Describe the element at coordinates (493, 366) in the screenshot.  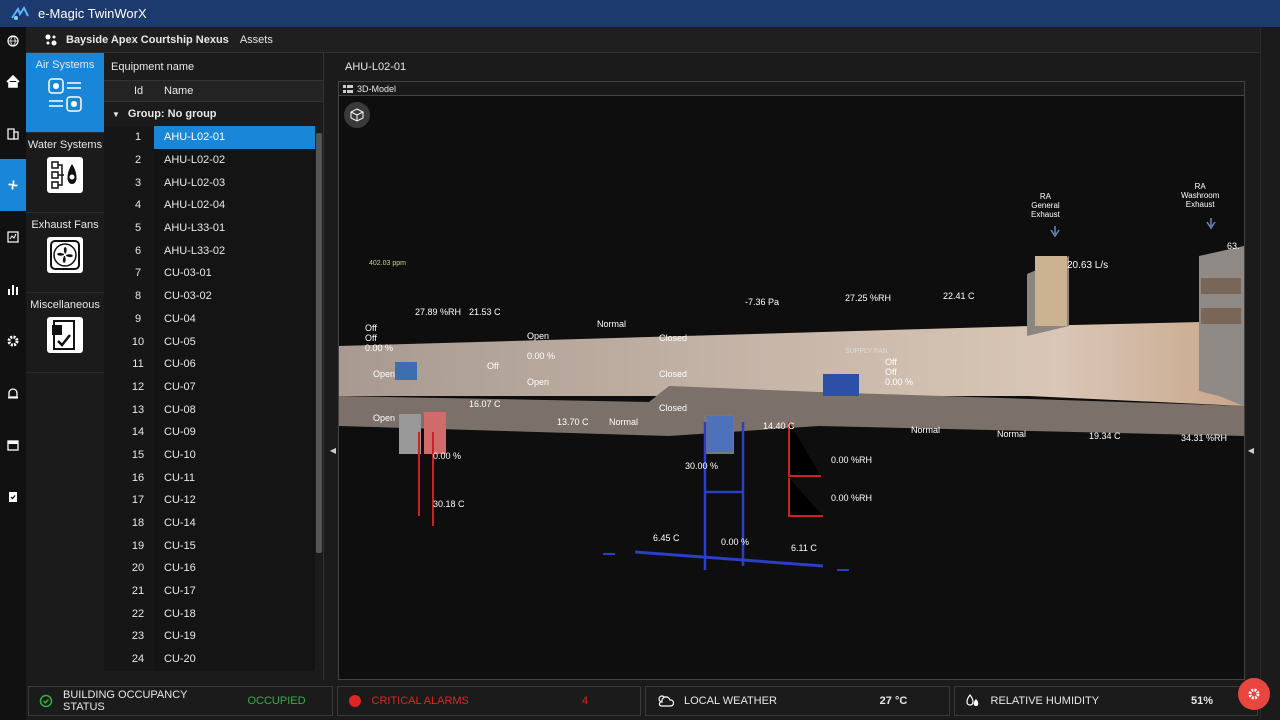
I see `hrw-status: Off` at that location.